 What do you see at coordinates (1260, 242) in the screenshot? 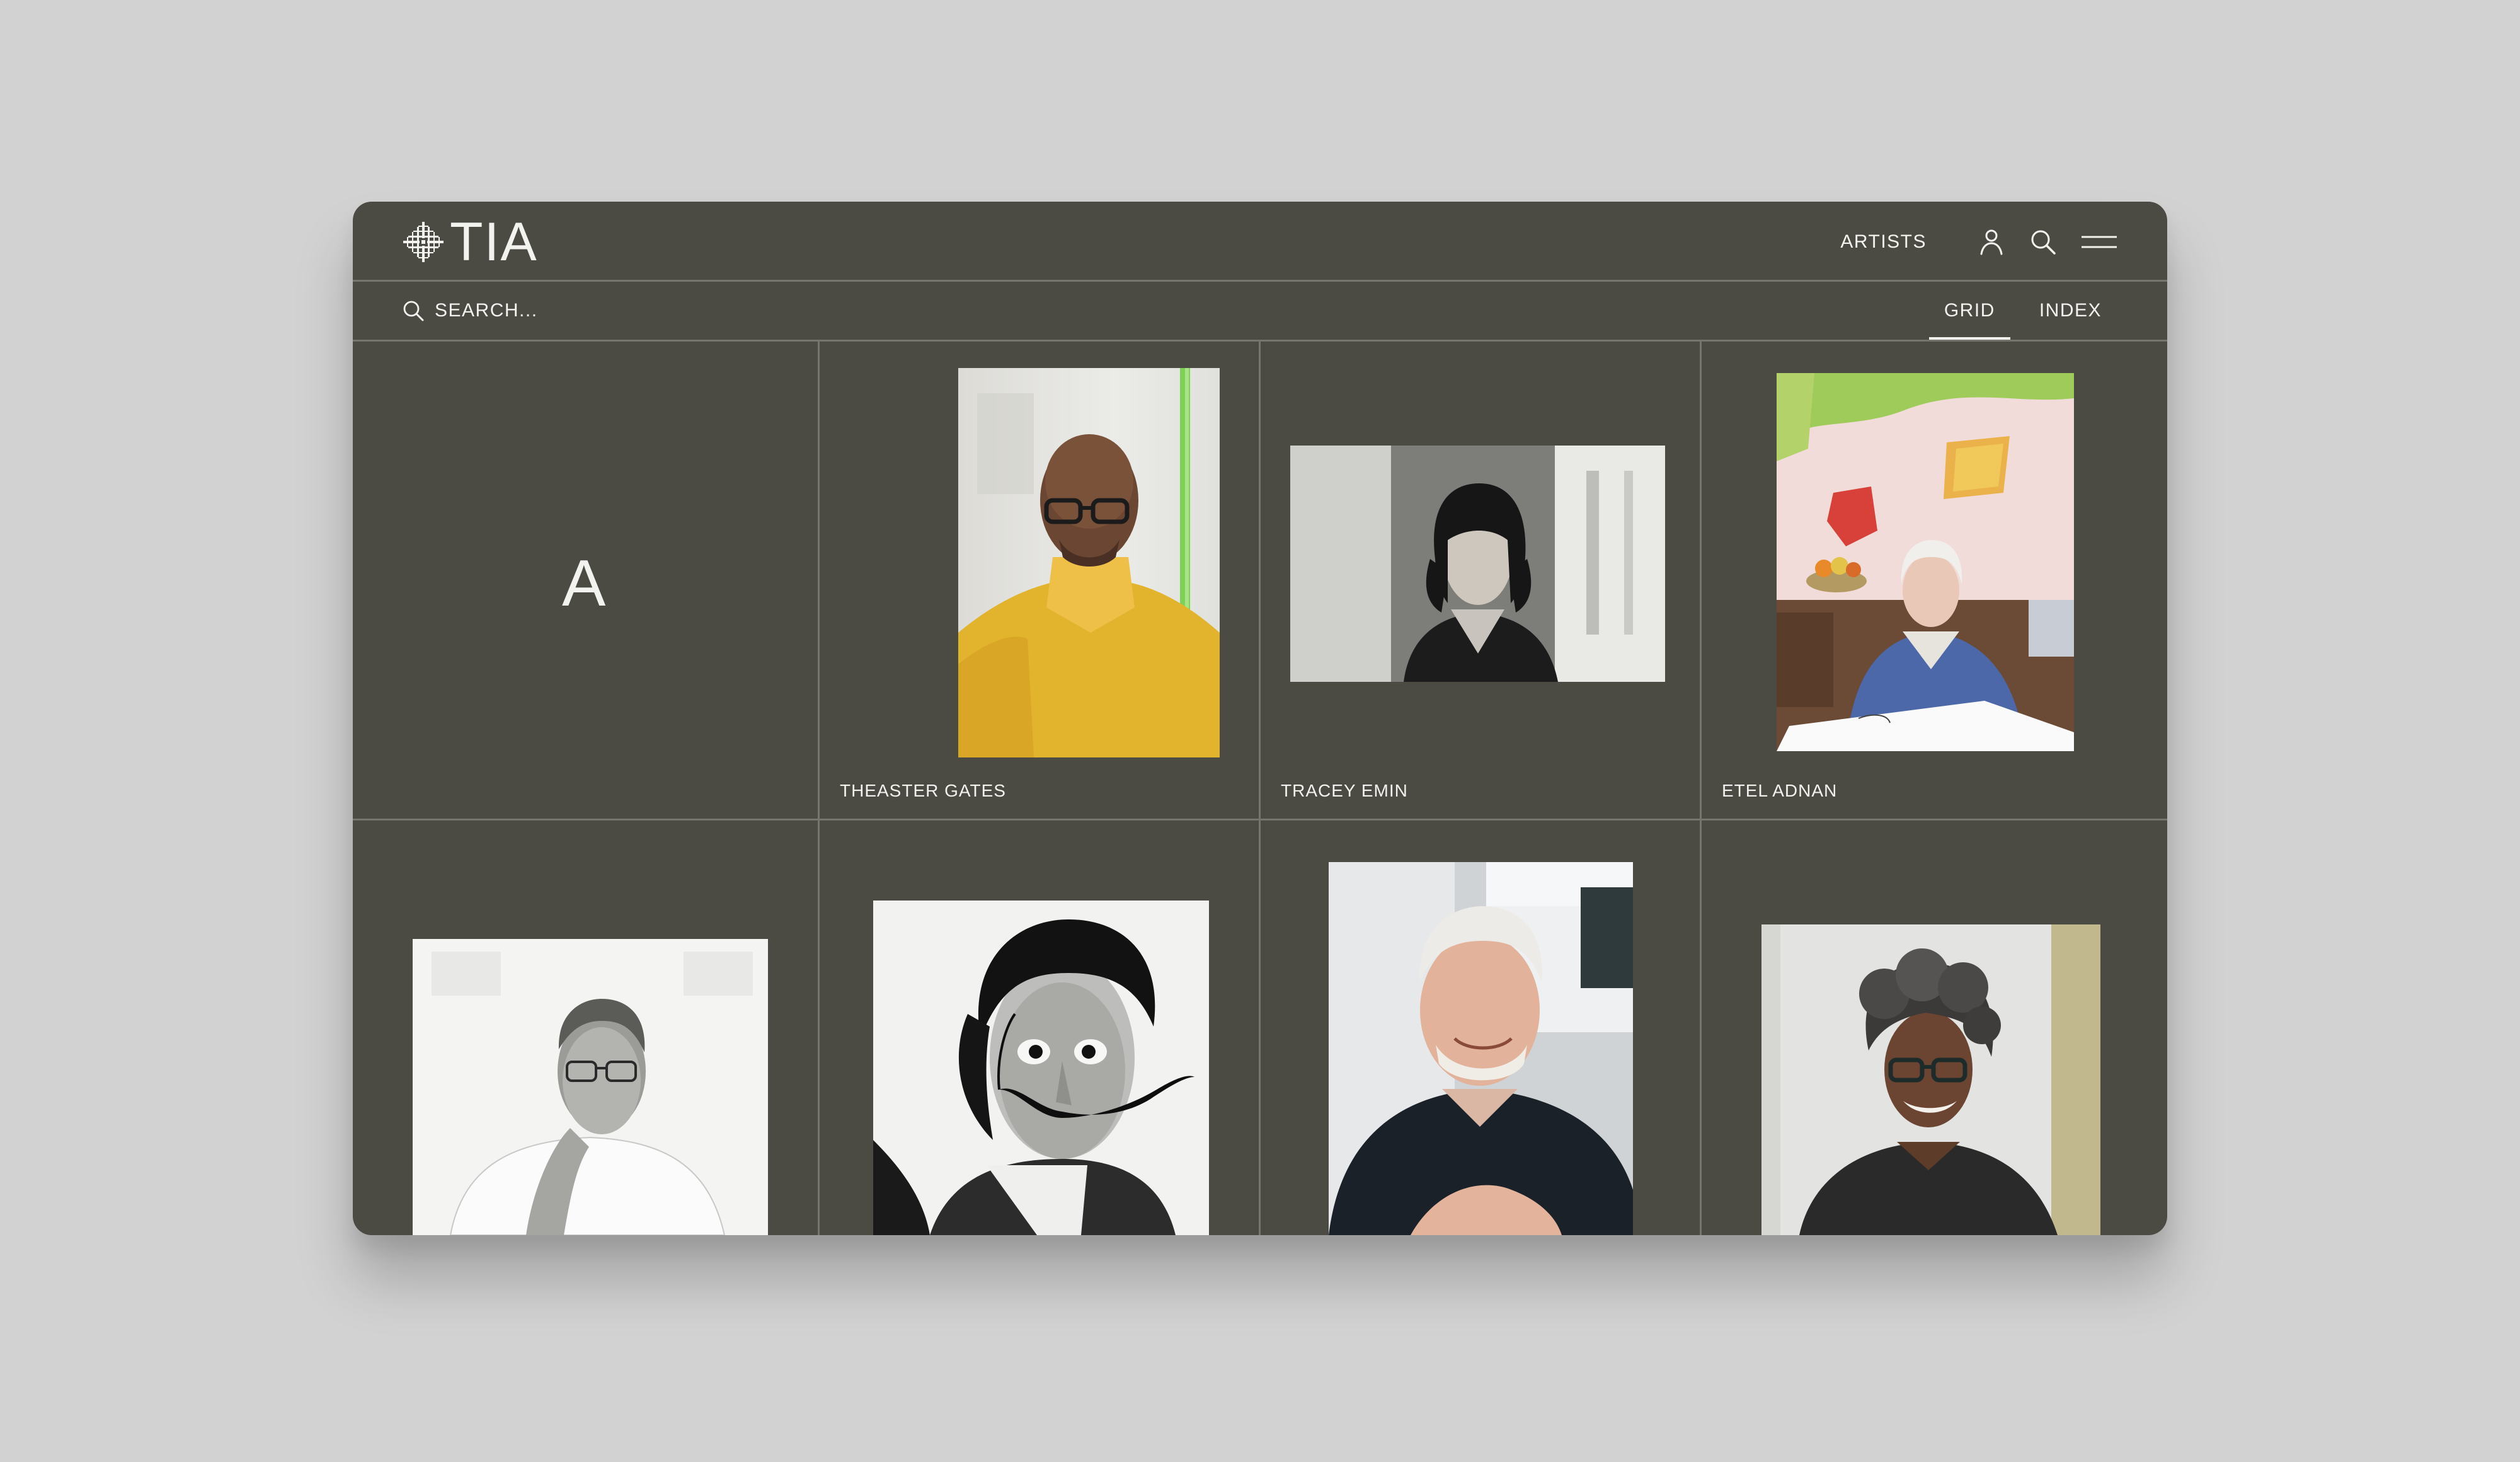
I see `top-navigation-bar: TIA ARTISTS` at bounding box center [1260, 242].